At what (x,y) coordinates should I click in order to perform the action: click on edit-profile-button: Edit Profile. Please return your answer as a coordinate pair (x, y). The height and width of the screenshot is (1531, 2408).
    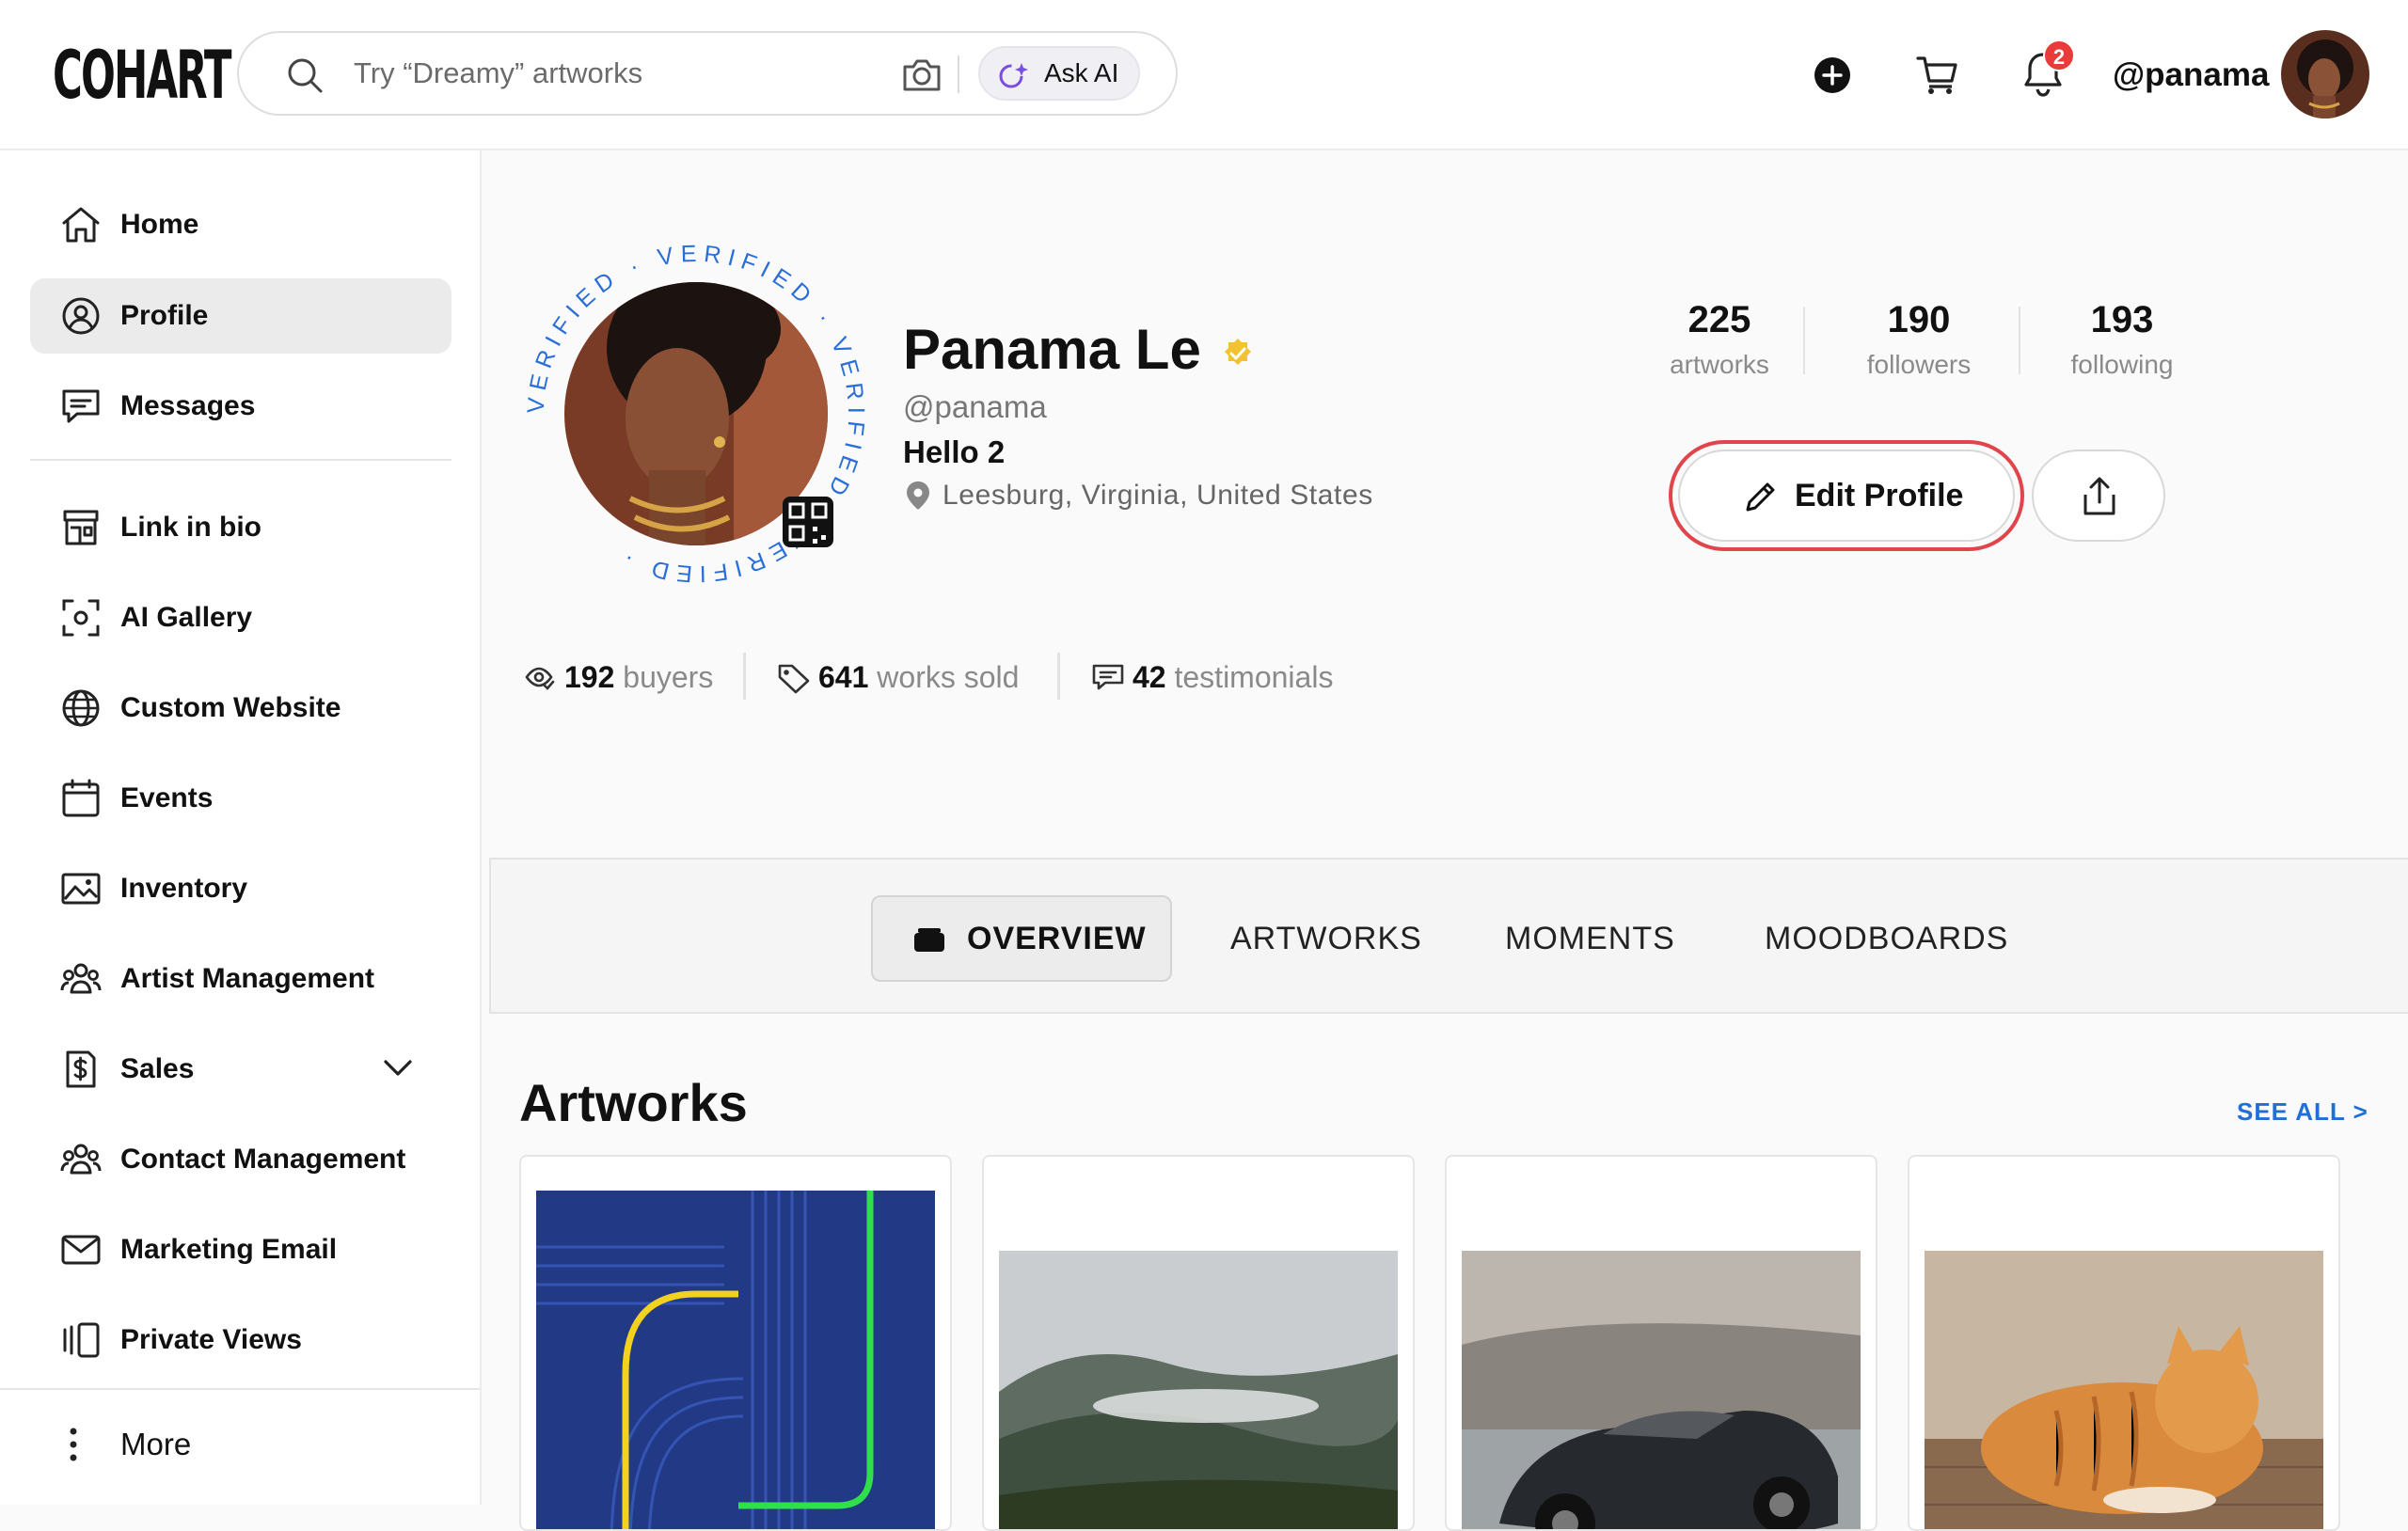
    Looking at the image, I should click on (1847, 496).